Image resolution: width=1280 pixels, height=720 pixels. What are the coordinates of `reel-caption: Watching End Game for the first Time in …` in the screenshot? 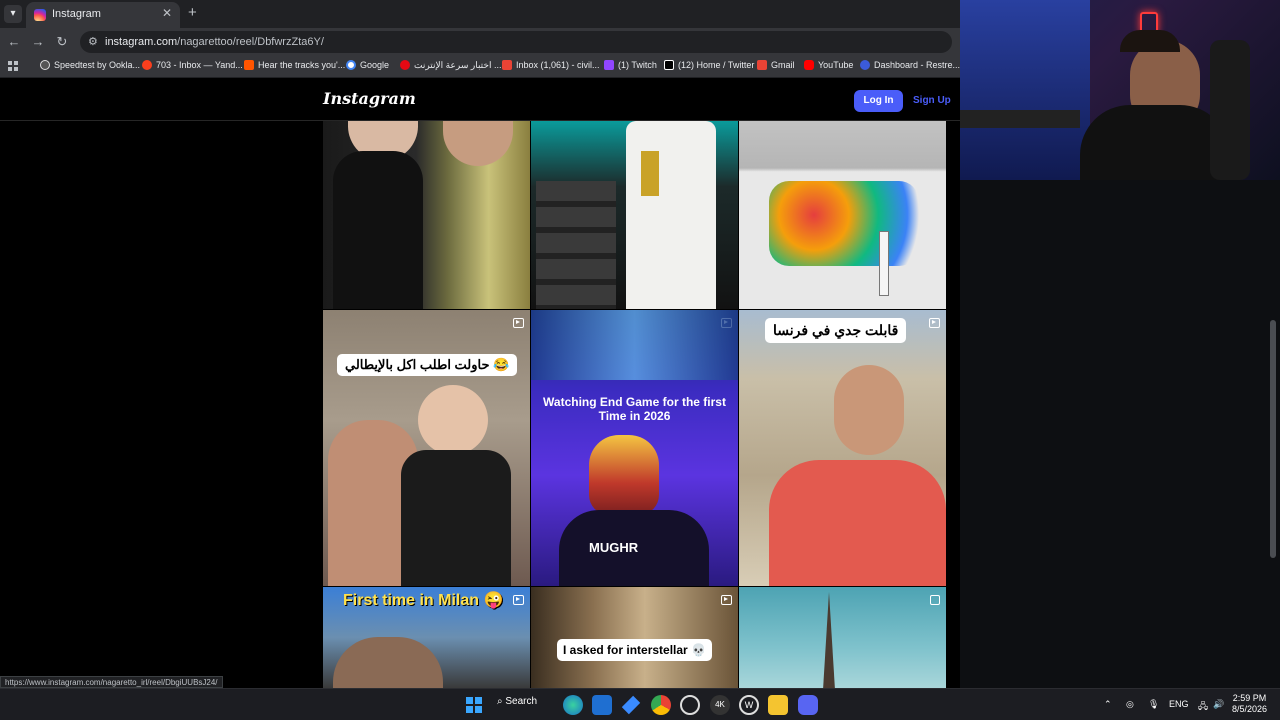 It's located at (634, 409).